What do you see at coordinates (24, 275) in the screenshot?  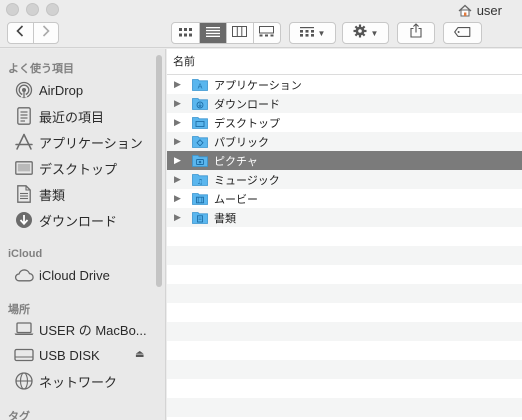 I see `icloud-icon` at bounding box center [24, 275].